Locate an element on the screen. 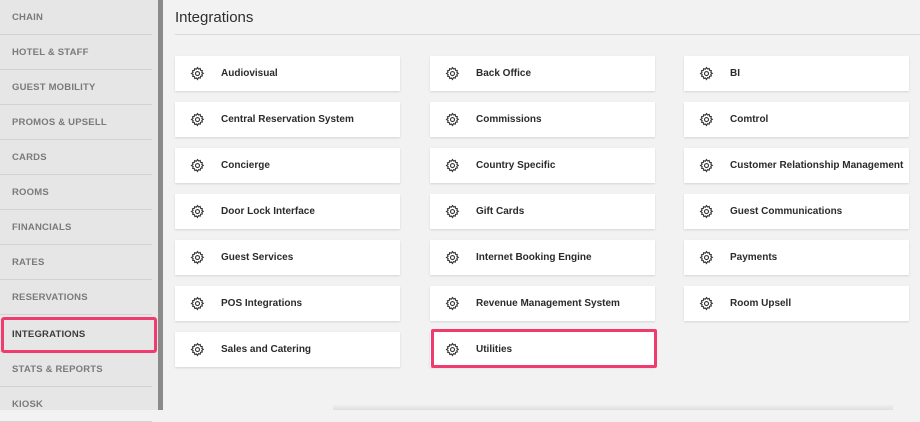 The width and height of the screenshot is (920, 422). sidebar-item-guest-mobility: GUEST MOBILITY is located at coordinates (76, 87).